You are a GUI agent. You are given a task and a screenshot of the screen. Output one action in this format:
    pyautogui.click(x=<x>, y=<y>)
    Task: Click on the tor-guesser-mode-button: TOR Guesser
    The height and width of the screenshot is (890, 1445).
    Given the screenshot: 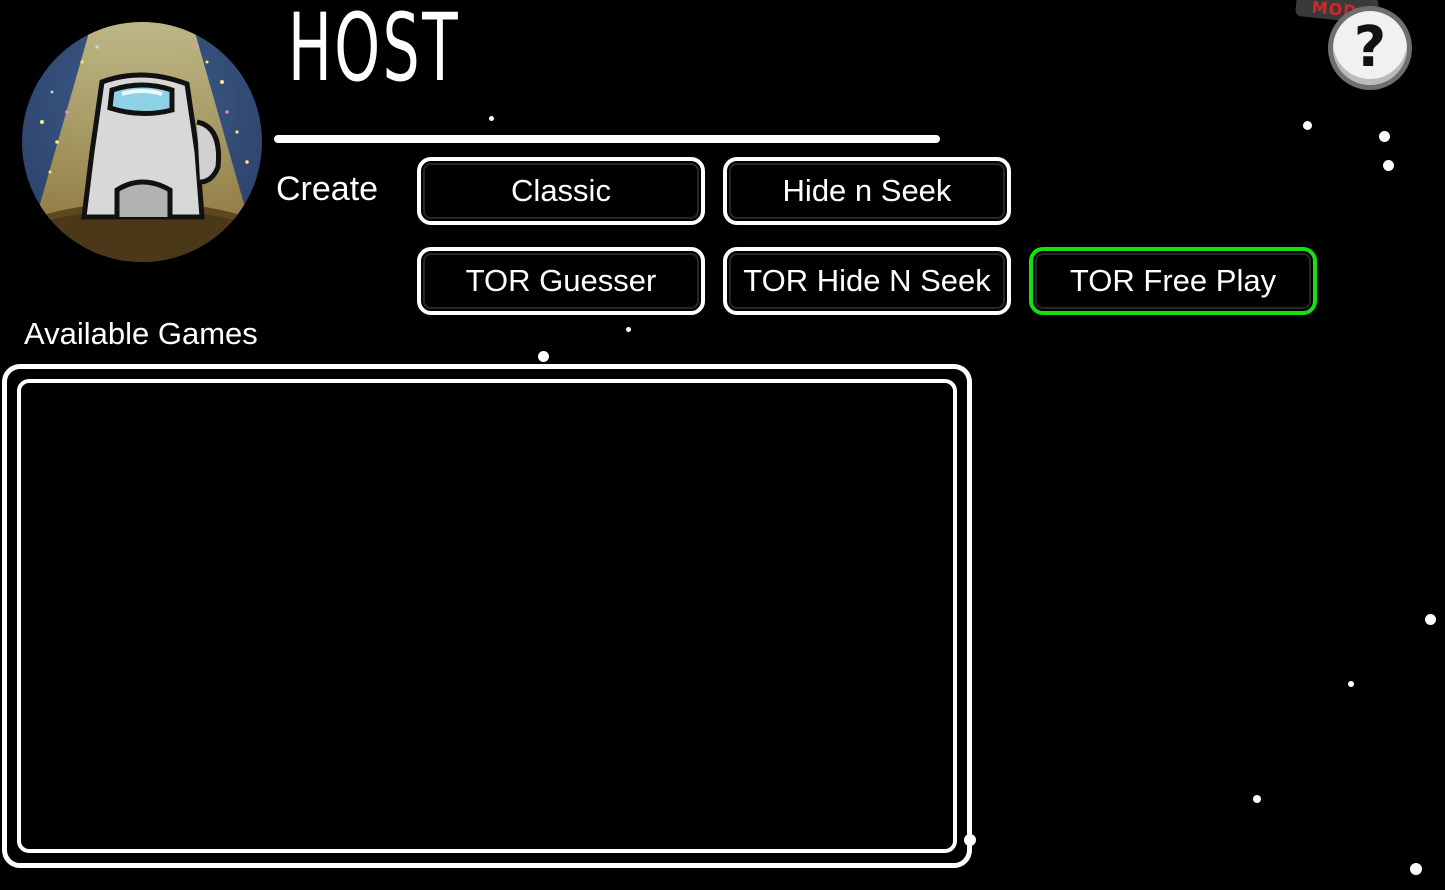 What is the action you would take?
    pyautogui.click(x=561, y=281)
    